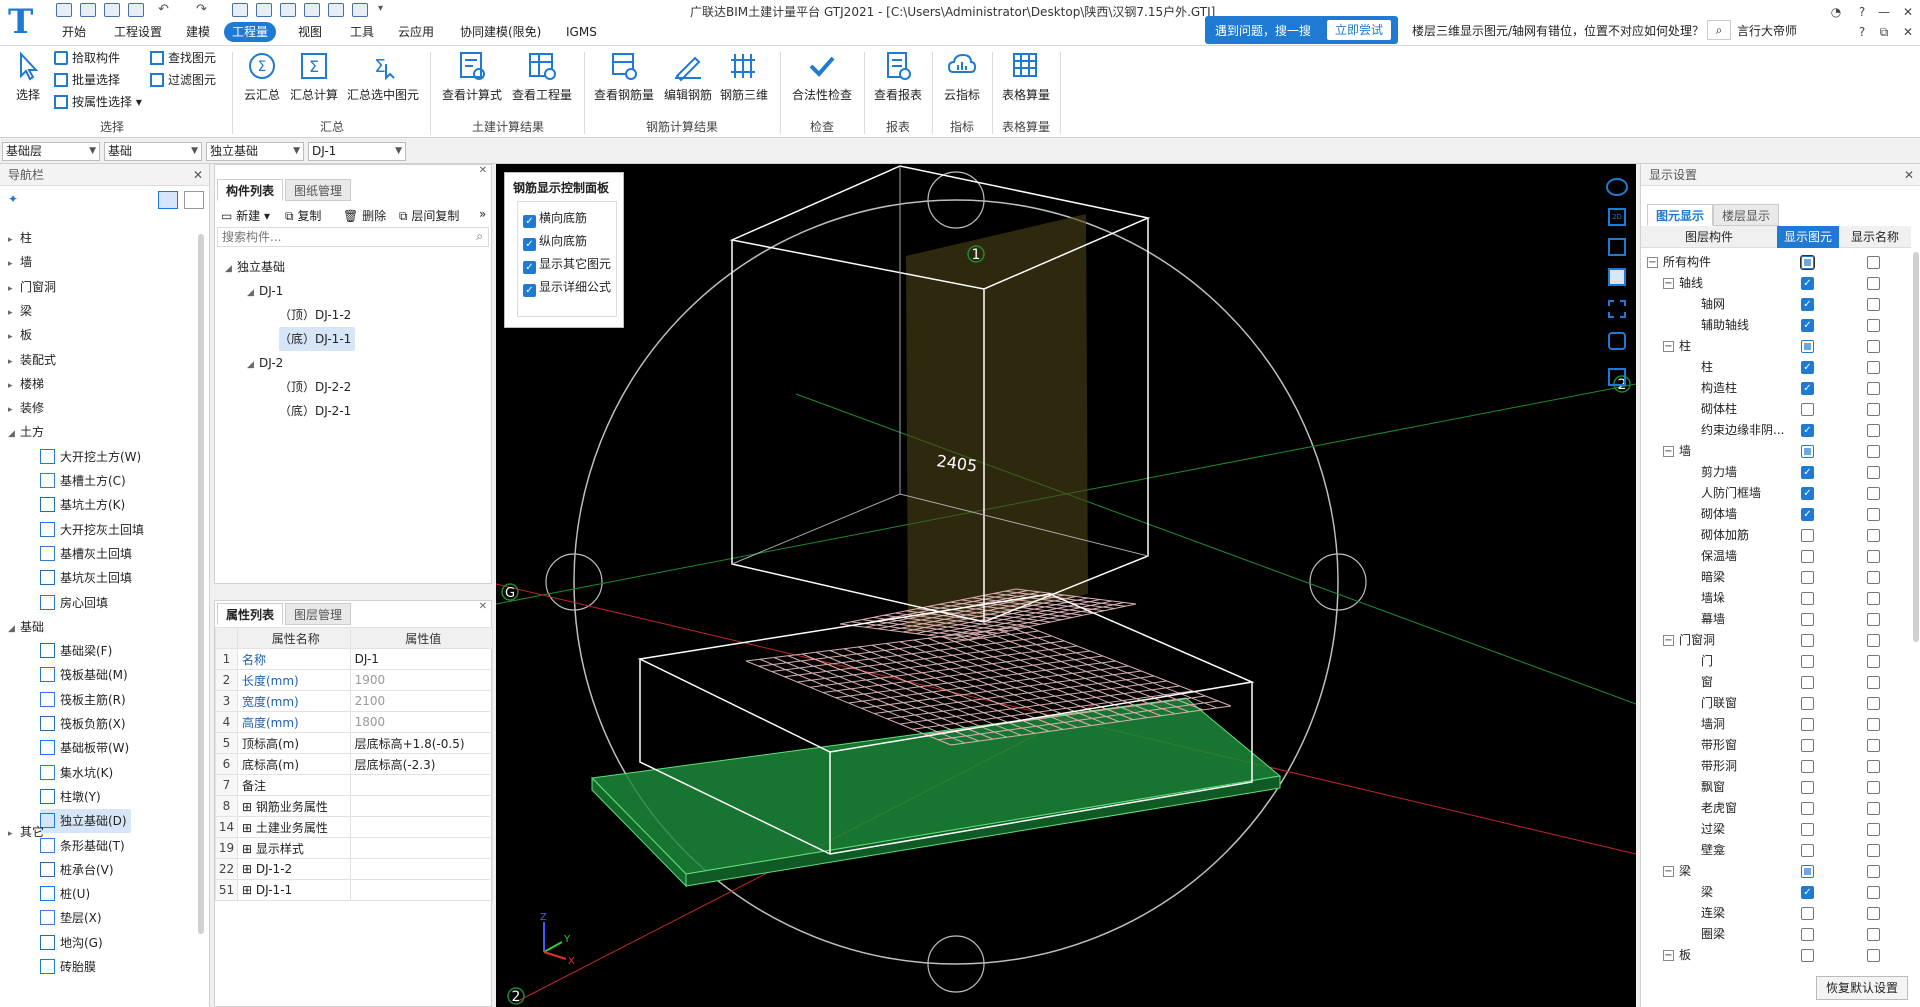 This screenshot has width=1920, height=1007. I want to click on quick-tool-1-icon, so click(240, 10).